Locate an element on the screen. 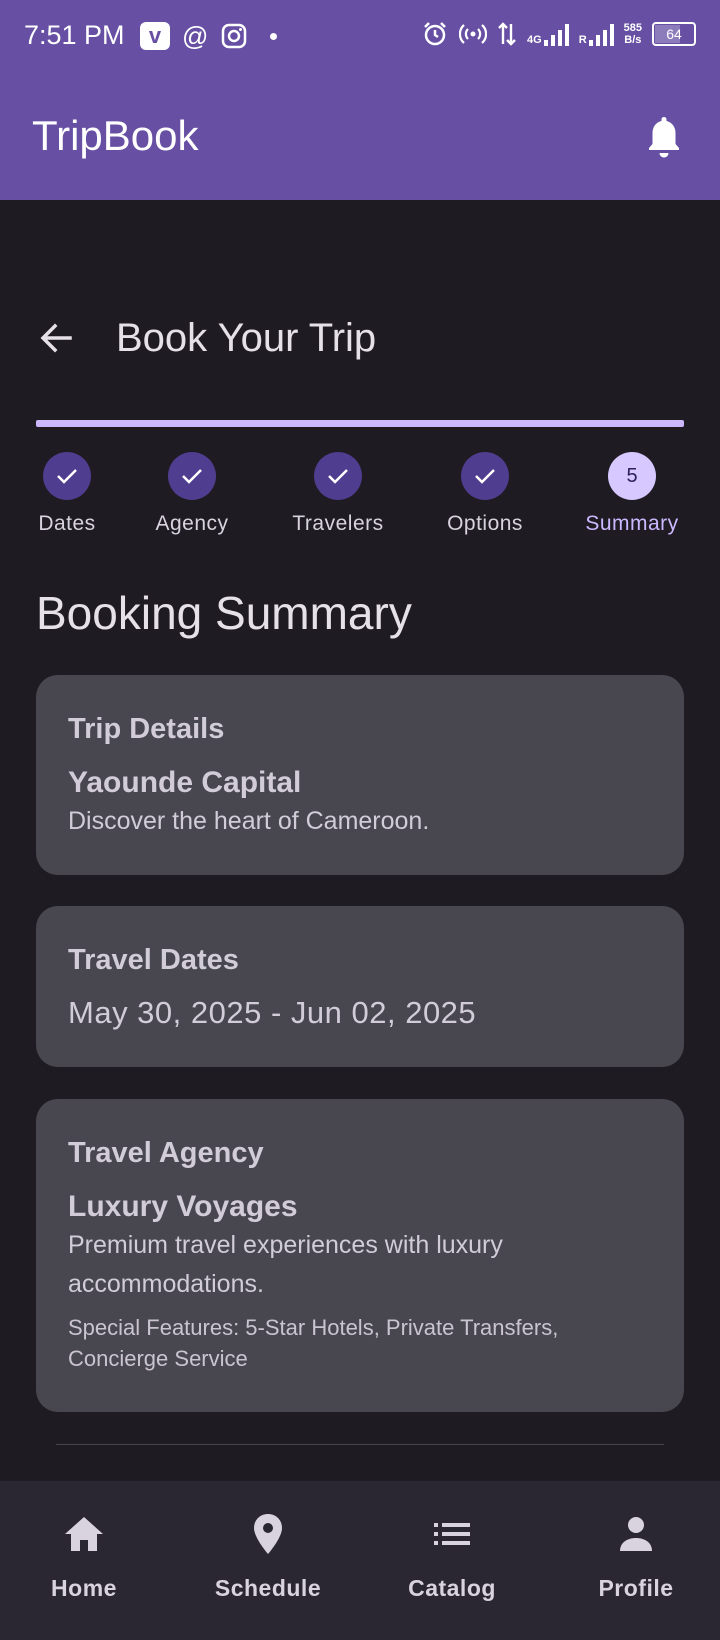 The height and width of the screenshot is (1640, 720). roaming-indicator: R is located at coordinates (582, 40).